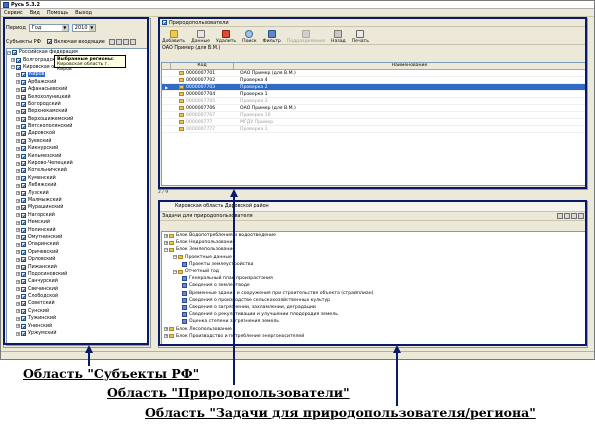 The image size is (595, 424). Describe the element at coordinates (35, 13) in the screenshot. I see `menu-view: Вид` at that location.